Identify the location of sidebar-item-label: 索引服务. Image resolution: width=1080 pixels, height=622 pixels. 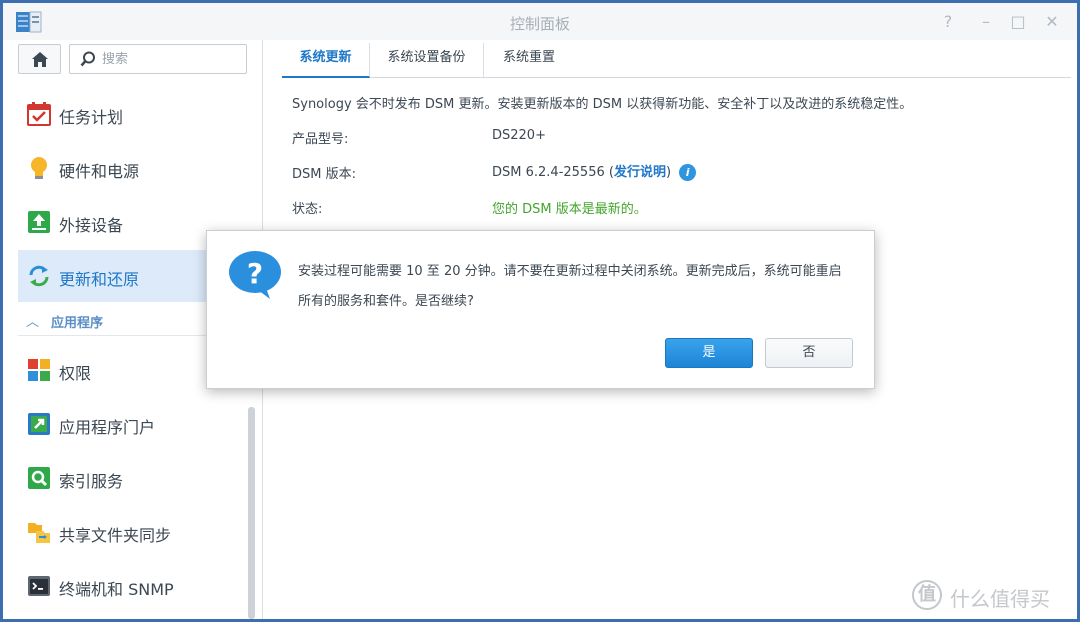
(91, 481).